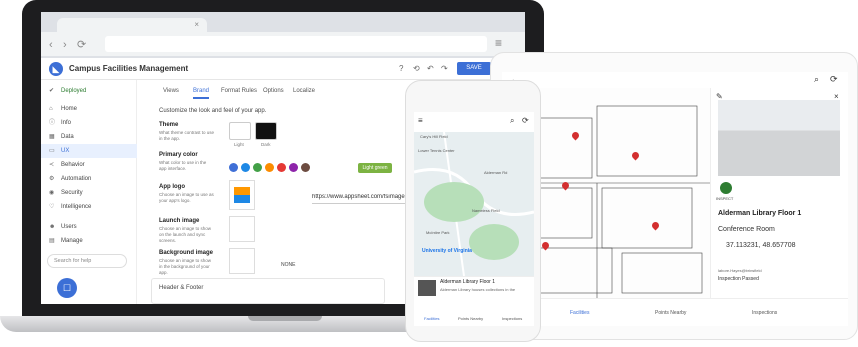  I want to click on launch-image-title: Launch image, so click(179, 221).